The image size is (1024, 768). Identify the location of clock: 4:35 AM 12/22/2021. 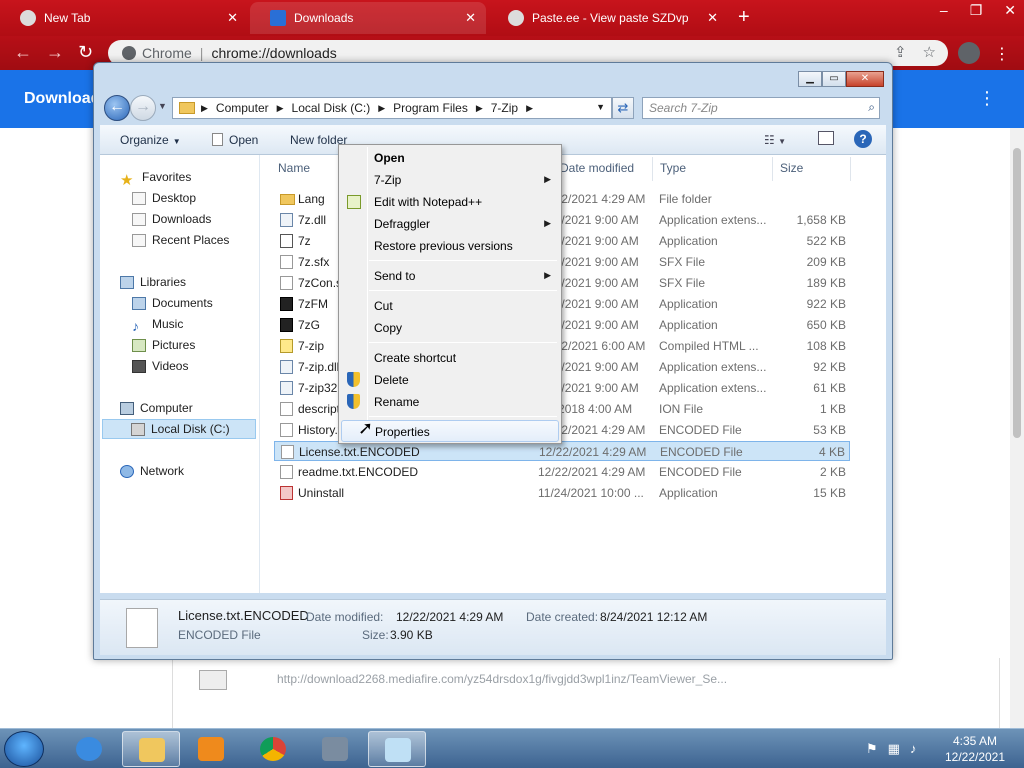
(975, 749).